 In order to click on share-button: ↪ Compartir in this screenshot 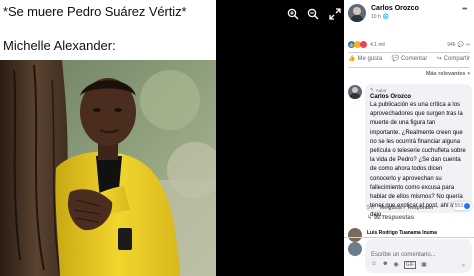, I will do `click(453, 59)`.